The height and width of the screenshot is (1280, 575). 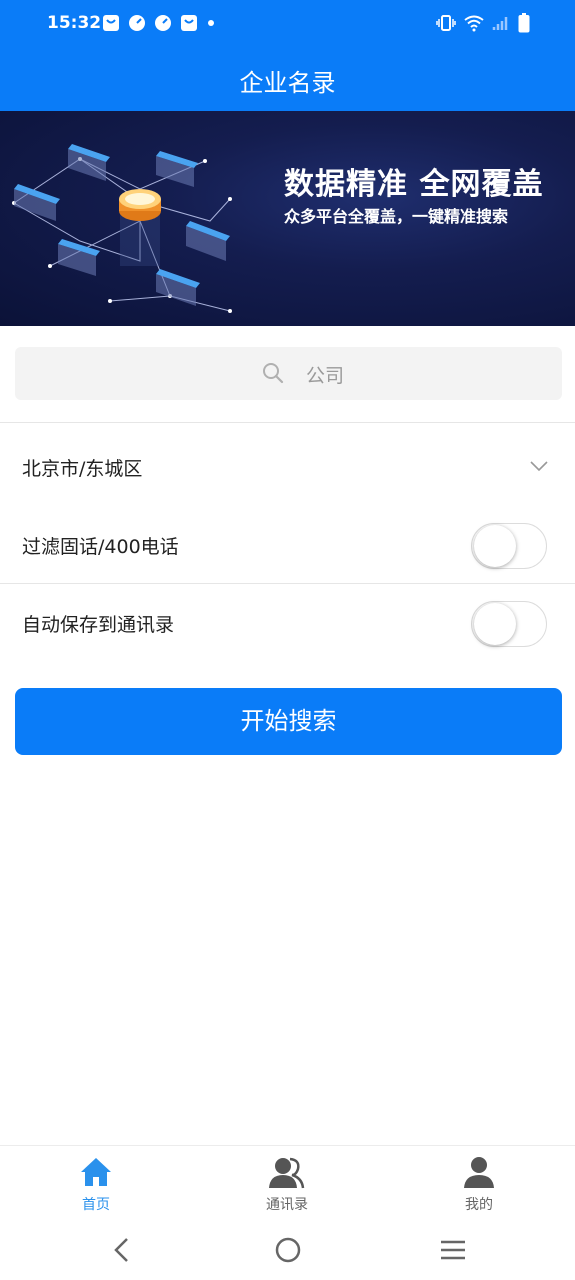 I want to click on status-bar: 15:32, so click(x=287, y=24).